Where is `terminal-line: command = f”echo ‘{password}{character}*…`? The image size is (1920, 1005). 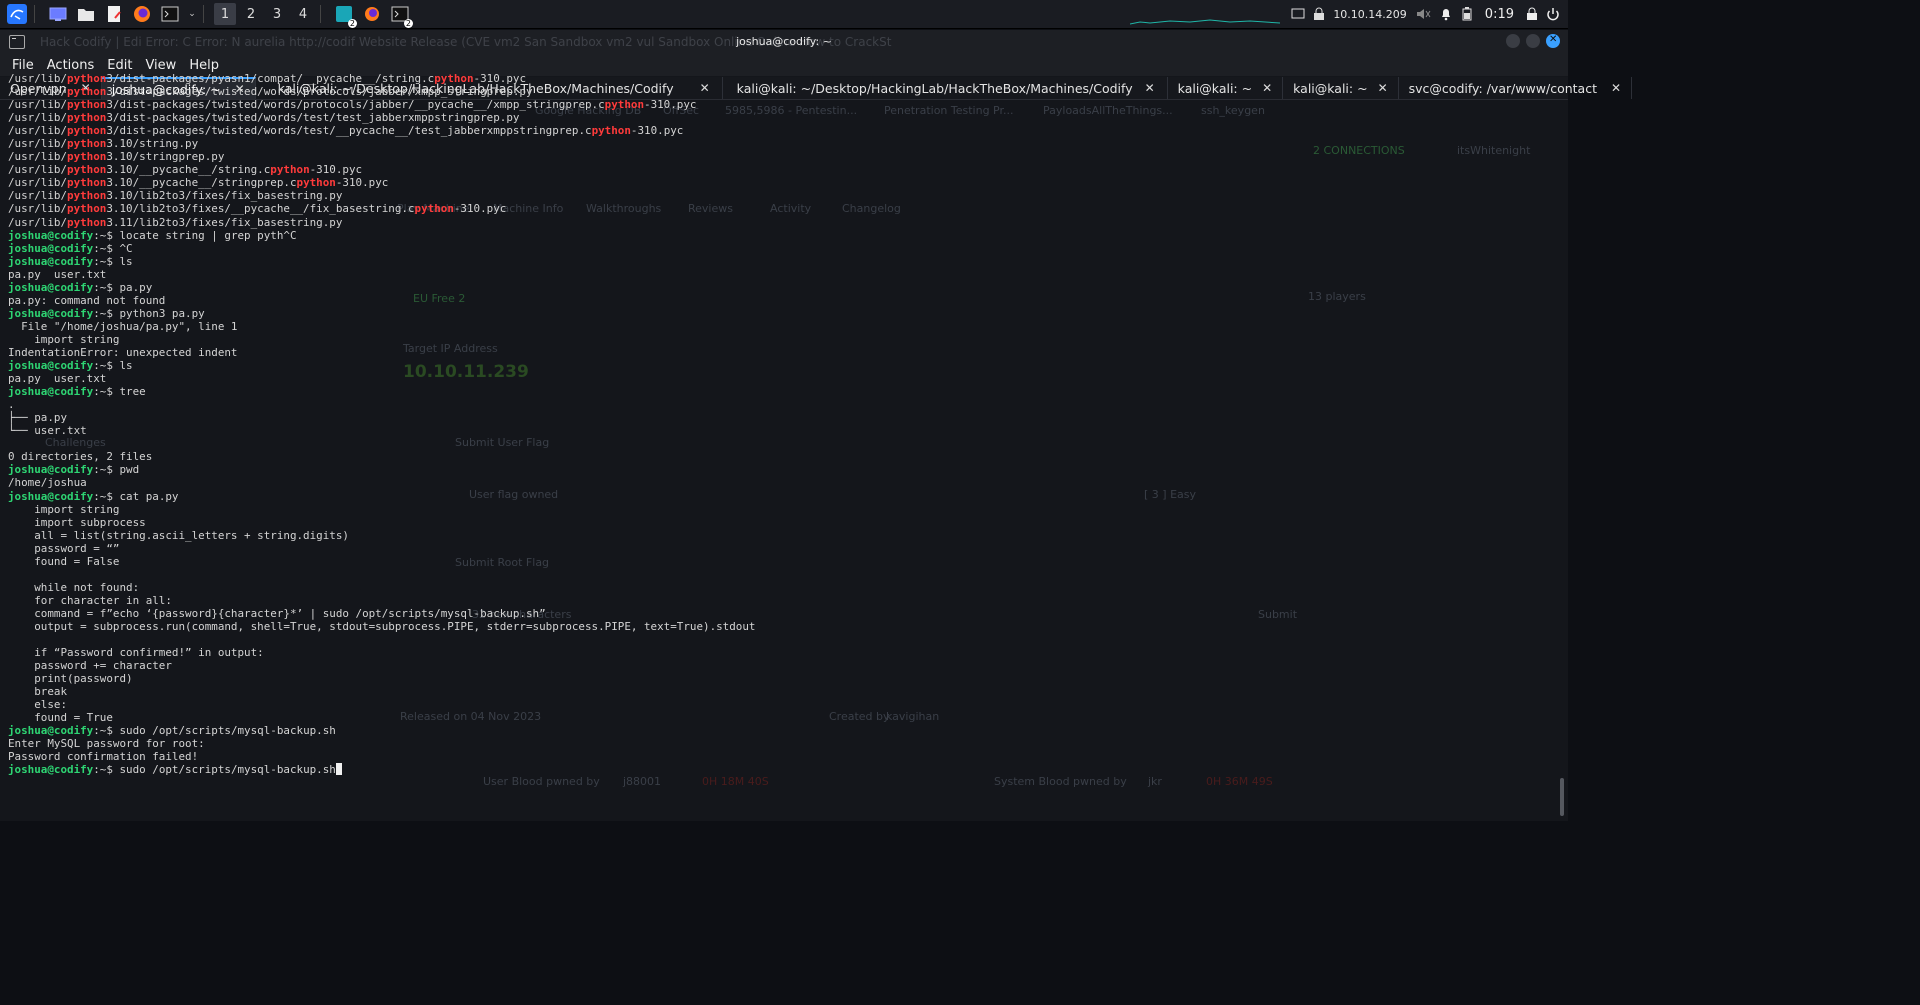 terminal-line: command = f”echo ‘{password}{character}*… is located at coordinates (778, 613).